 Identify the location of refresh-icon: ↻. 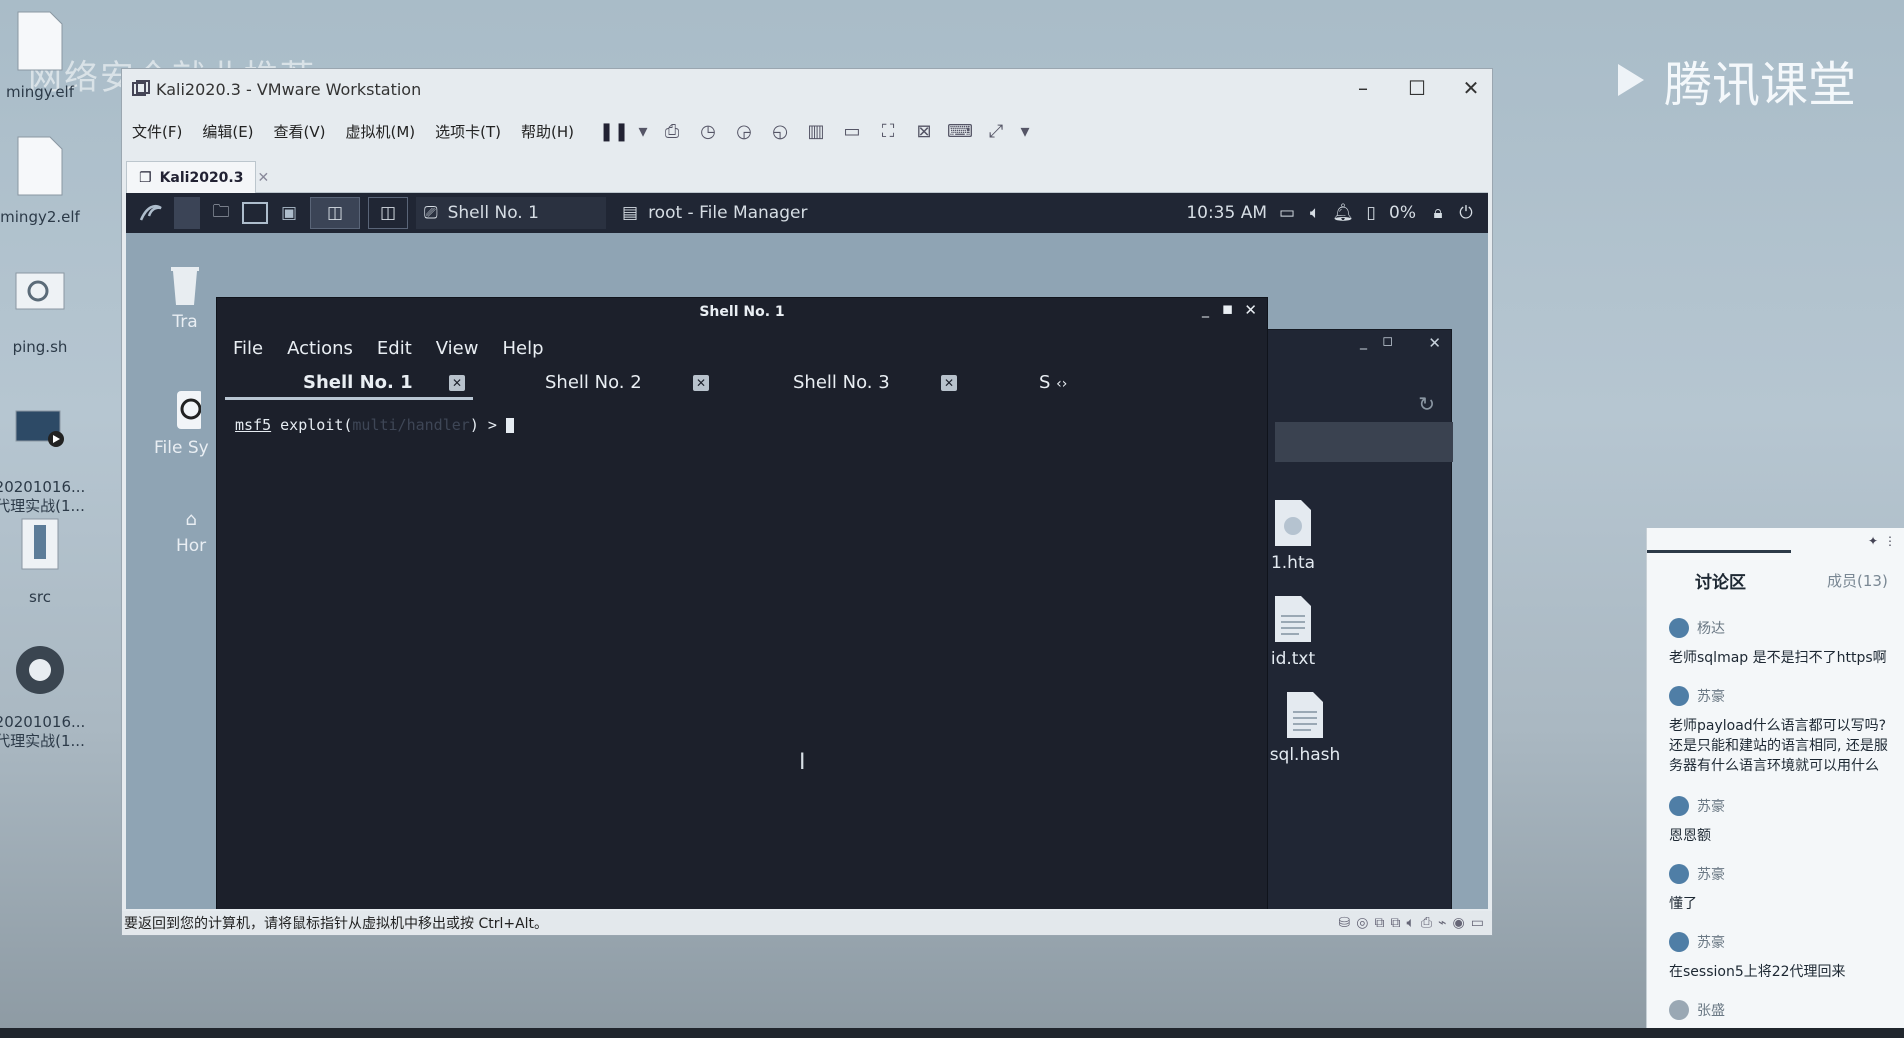
(1426, 404).